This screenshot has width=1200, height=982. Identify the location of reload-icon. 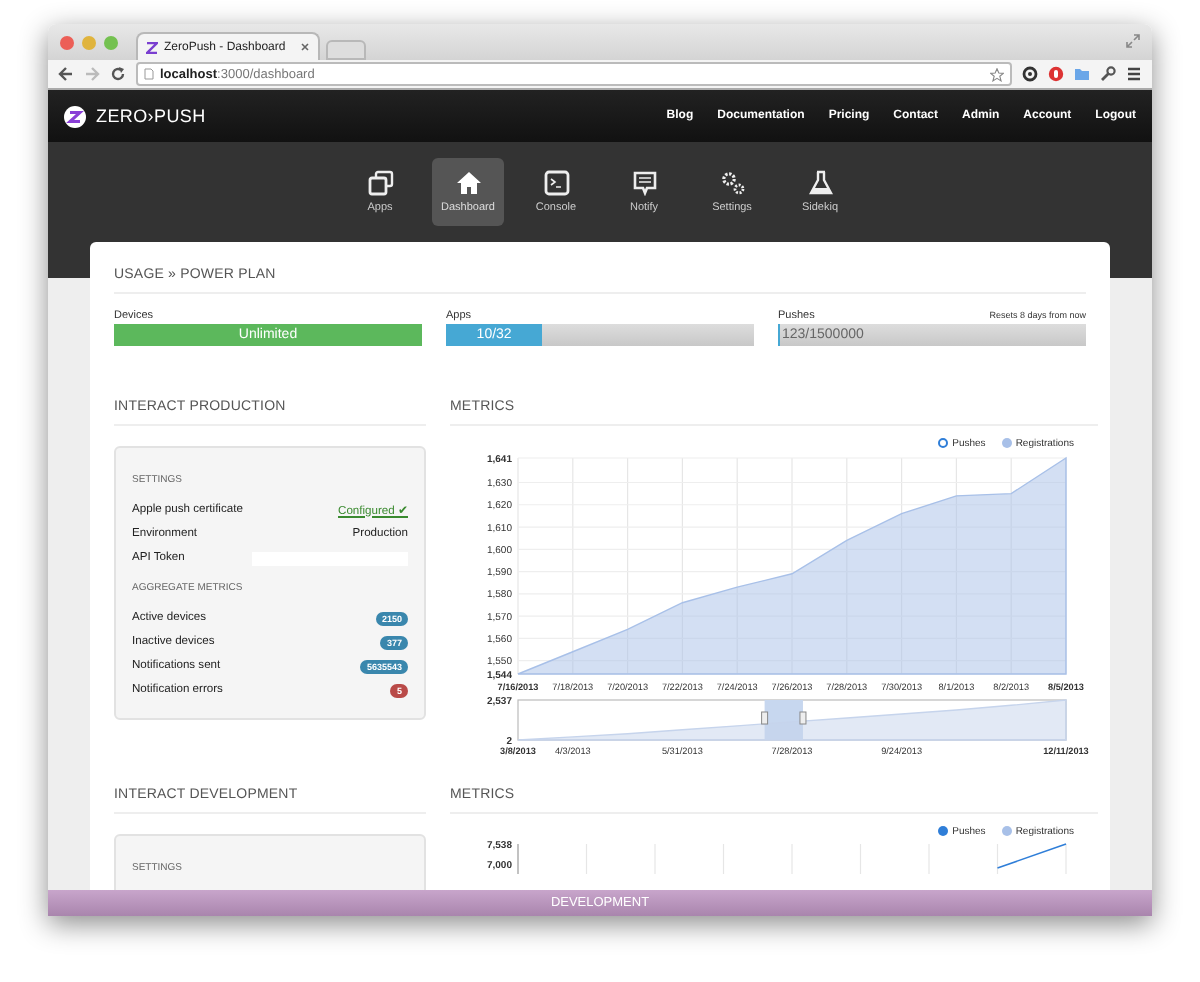
(118, 74).